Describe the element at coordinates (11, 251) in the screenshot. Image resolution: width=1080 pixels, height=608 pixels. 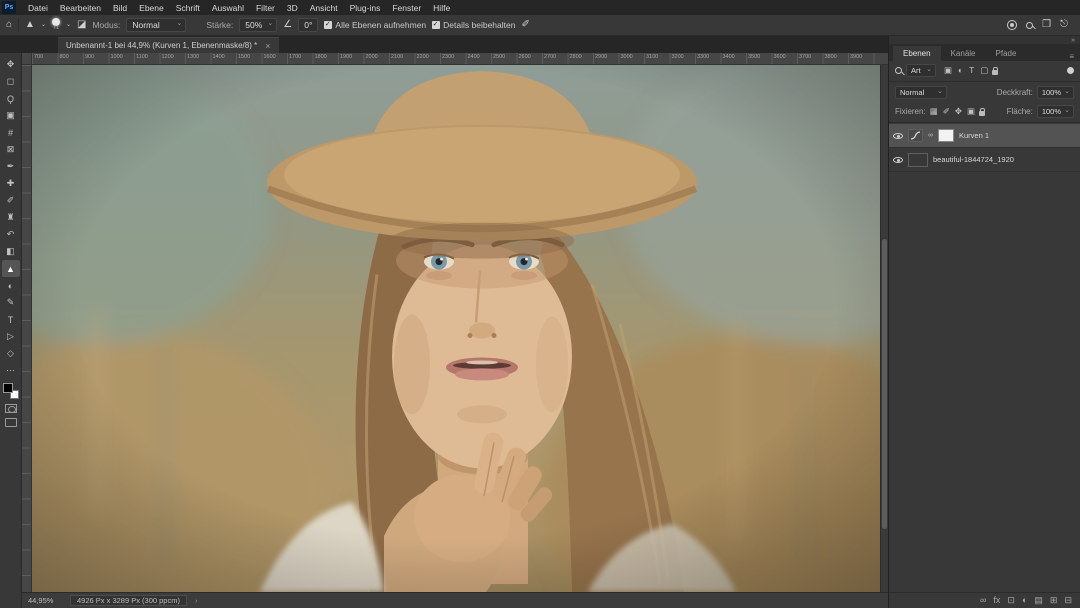
I see `tool-button: ◧` at that location.